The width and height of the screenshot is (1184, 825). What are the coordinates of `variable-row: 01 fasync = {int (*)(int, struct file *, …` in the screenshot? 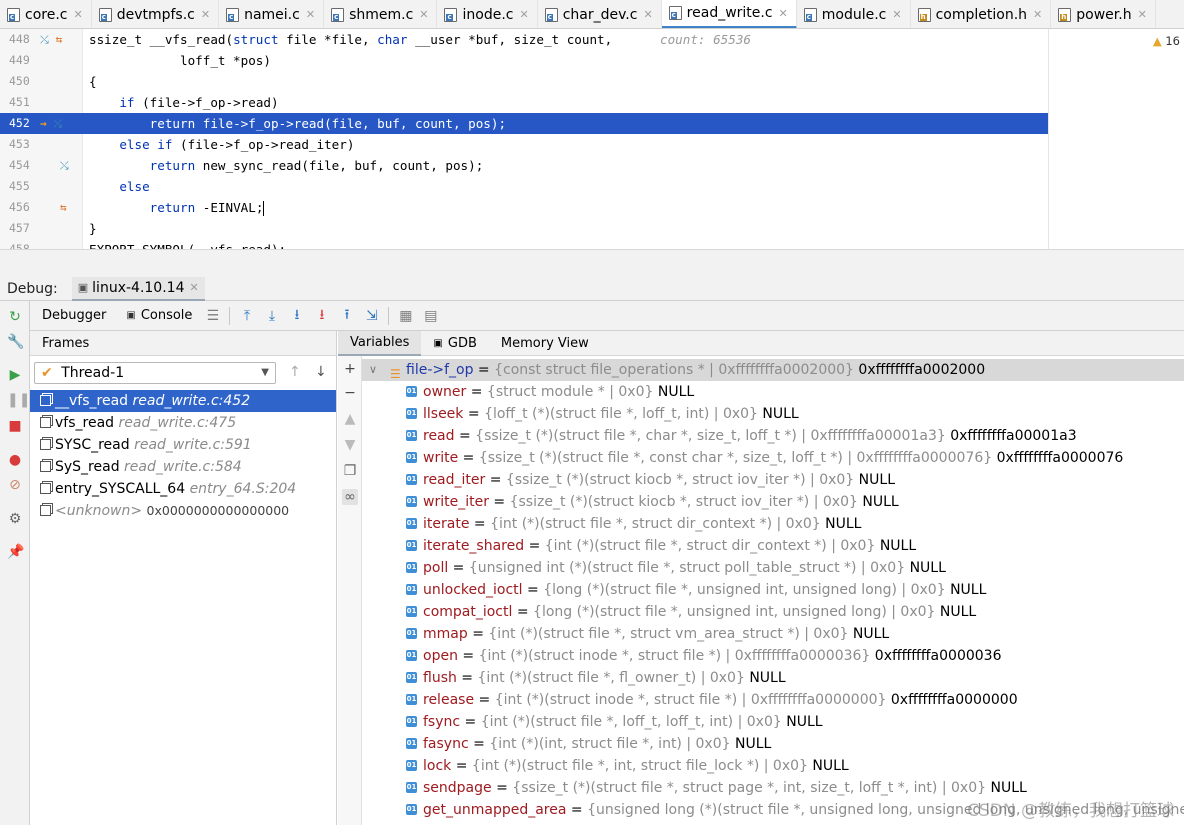 It's located at (773, 744).